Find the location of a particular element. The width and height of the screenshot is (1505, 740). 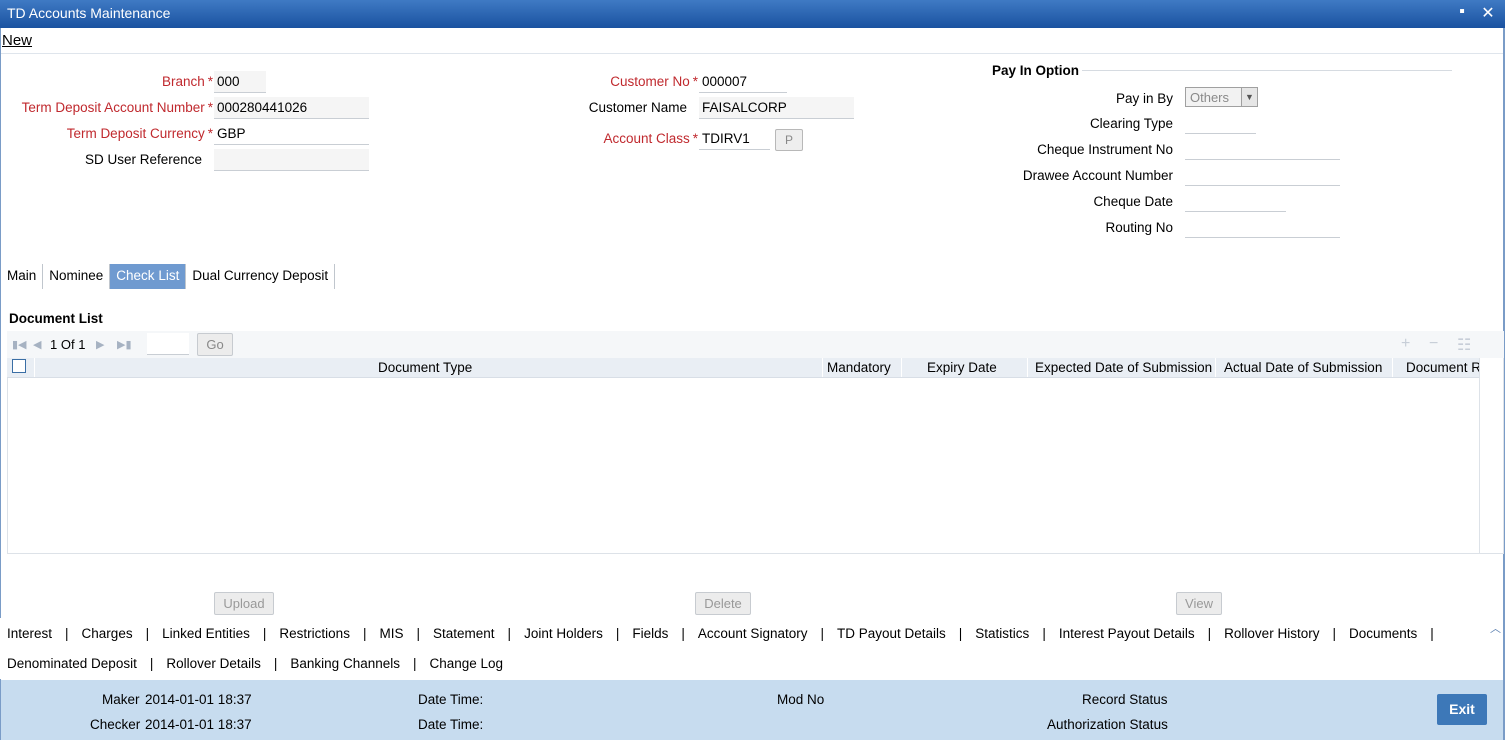

link-statistics: Statistics is located at coordinates (1002, 633).